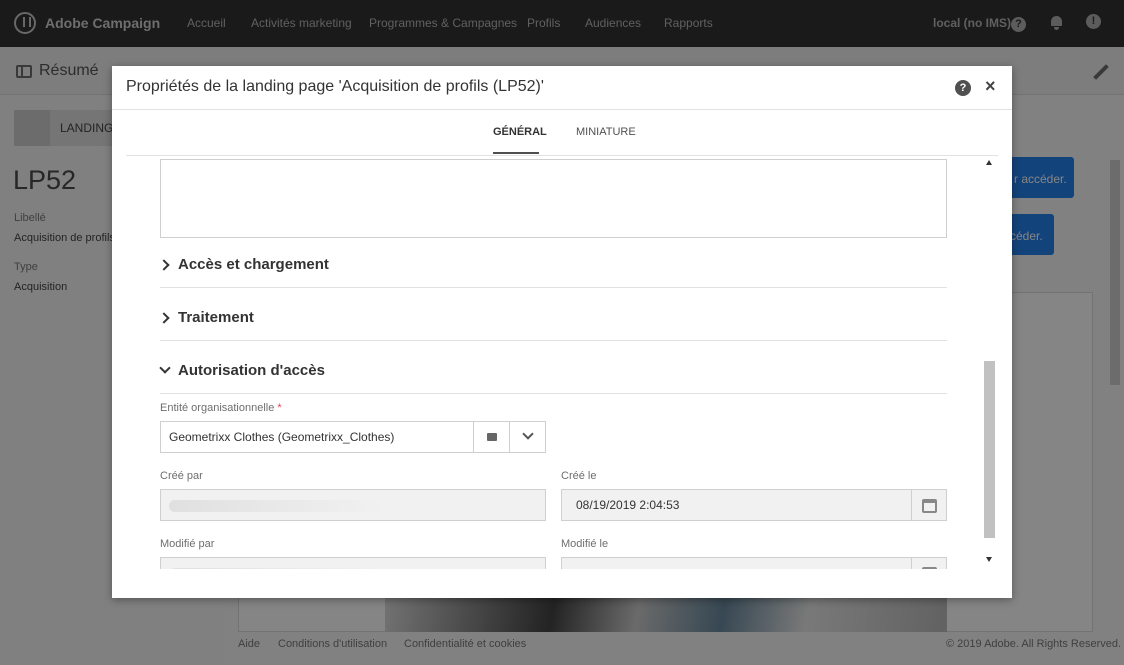 Image resolution: width=1124 pixels, height=665 pixels. I want to click on scroll-up-arrow-icon, so click(989, 162).